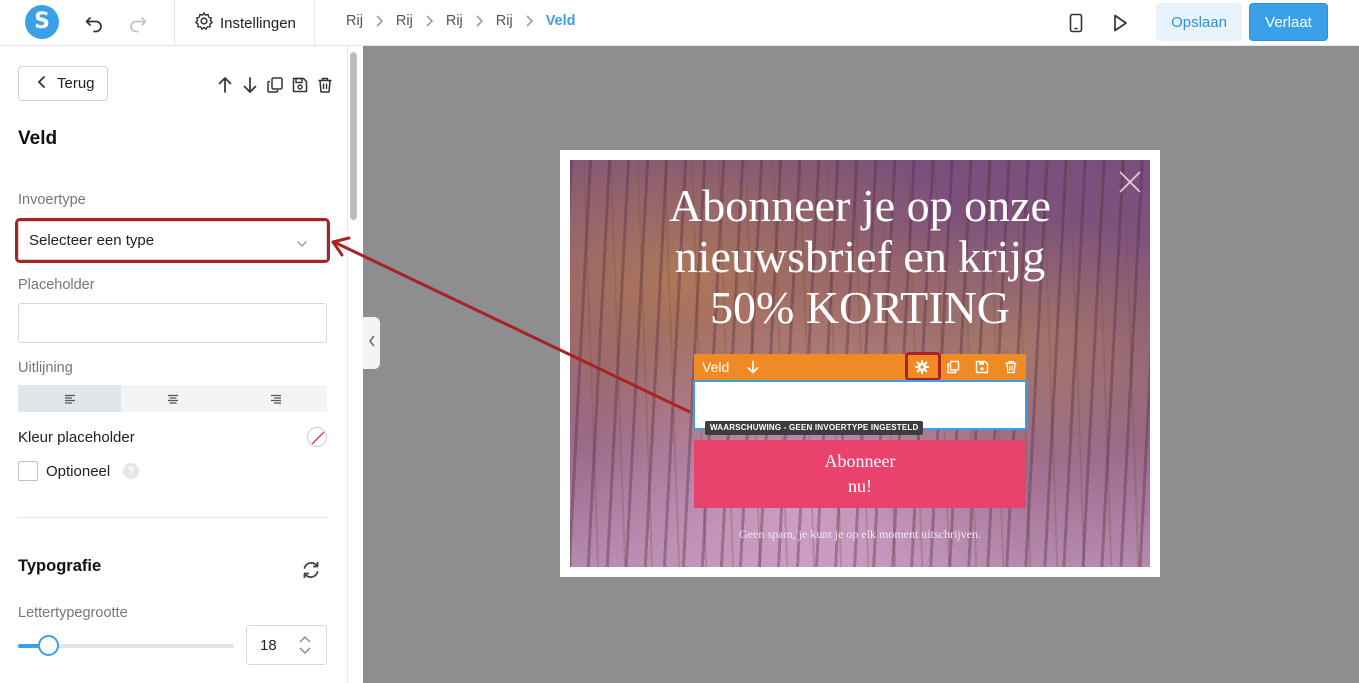 This screenshot has width=1359, height=683. What do you see at coordinates (1076, 23) in the screenshot?
I see `mobile-icon` at bounding box center [1076, 23].